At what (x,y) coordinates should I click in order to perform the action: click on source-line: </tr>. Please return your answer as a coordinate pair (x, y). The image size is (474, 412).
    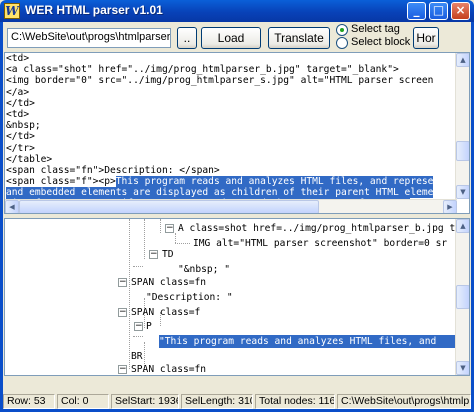
    Looking at the image, I should click on (231, 148).